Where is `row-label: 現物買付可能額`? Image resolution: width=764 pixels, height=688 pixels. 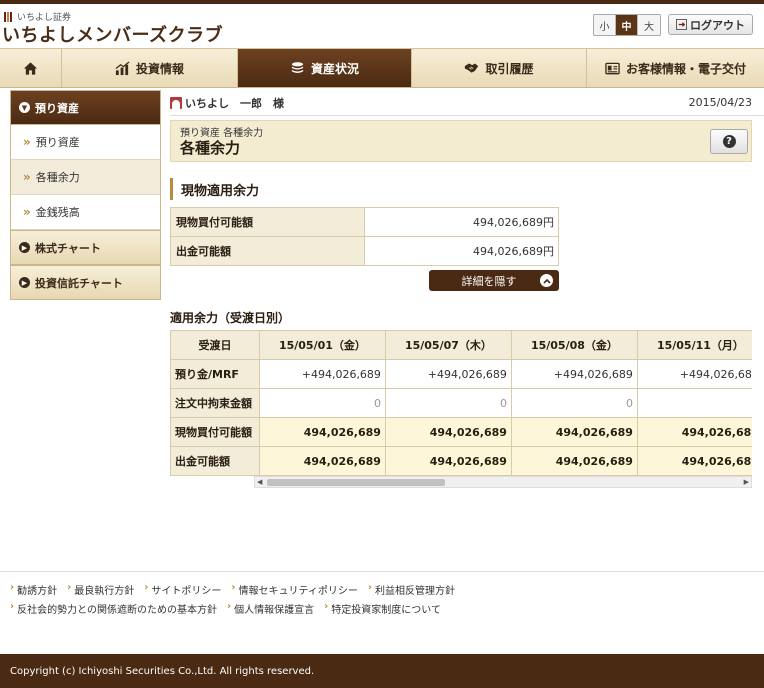
row-label: 現物買付可能額 is located at coordinates (215, 432).